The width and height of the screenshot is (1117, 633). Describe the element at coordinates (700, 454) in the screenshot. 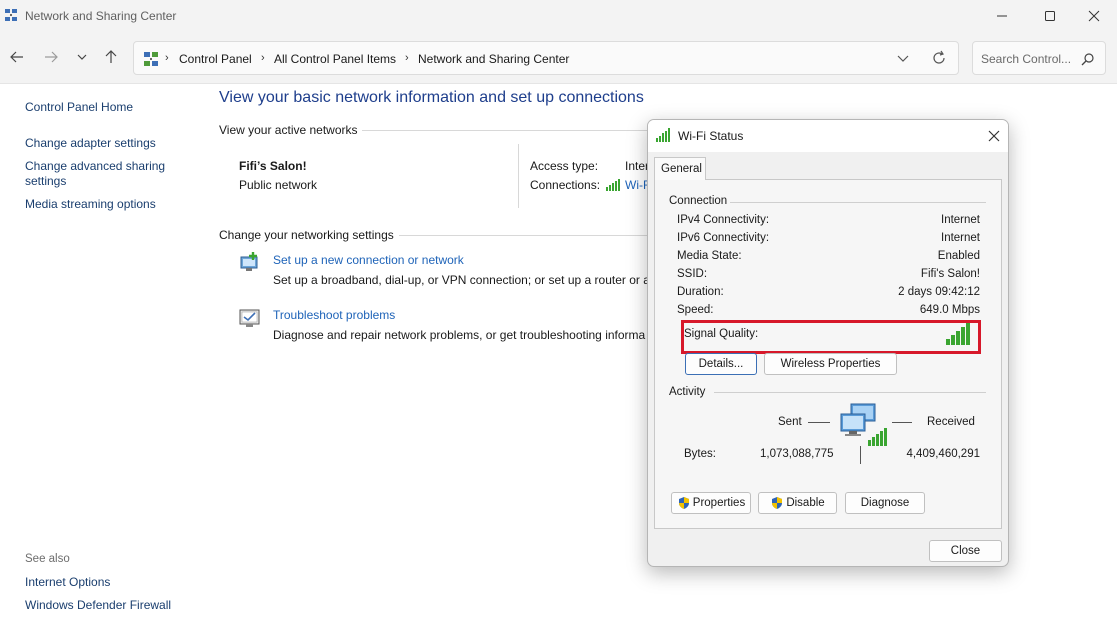

I see `bytes-label: Bytes:` at that location.